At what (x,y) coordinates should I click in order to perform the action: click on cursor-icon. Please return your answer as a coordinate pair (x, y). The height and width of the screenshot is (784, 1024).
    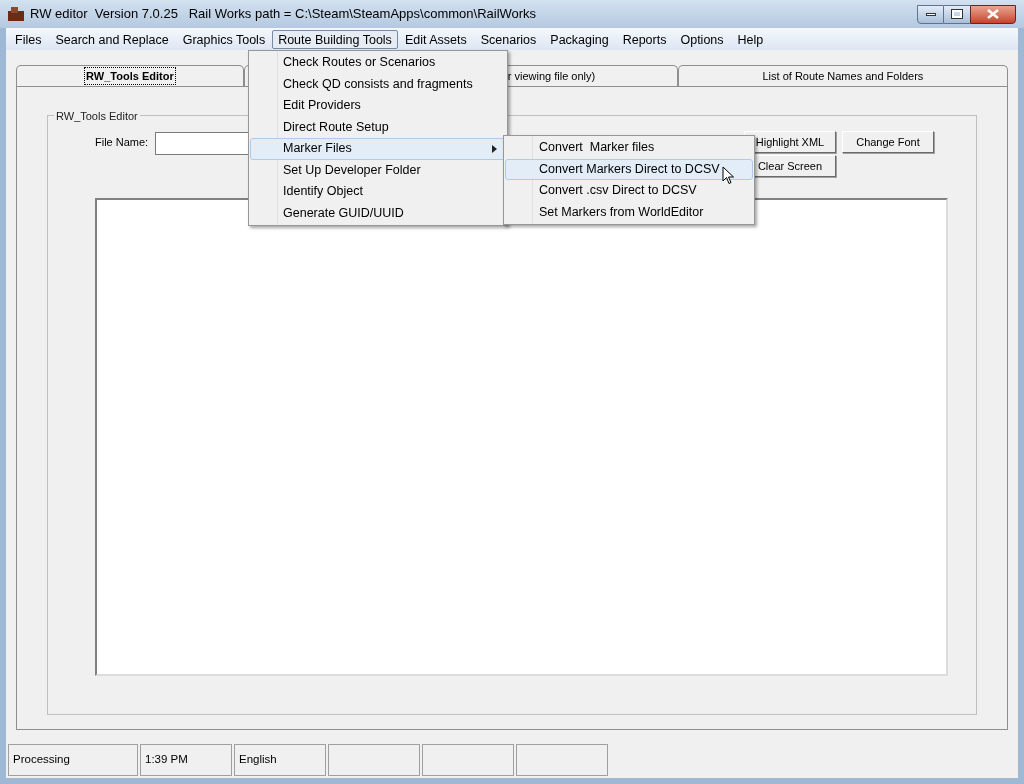
    Looking at the image, I should click on (728, 175).